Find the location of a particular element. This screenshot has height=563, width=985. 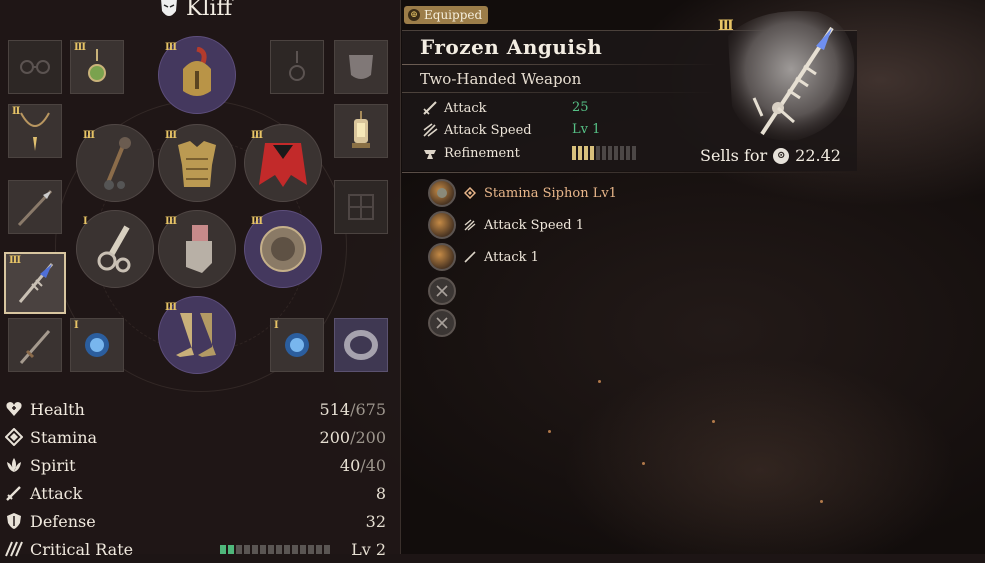

coin-icon: ⊙ is located at coordinates (781, 155).